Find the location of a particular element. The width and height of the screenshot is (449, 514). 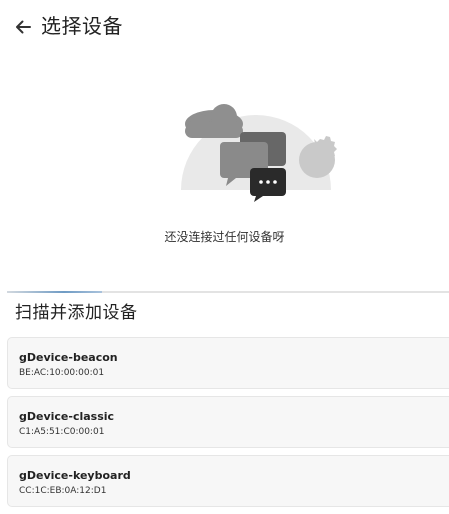

scan-progress-bar is located at coordinates (228, 292).